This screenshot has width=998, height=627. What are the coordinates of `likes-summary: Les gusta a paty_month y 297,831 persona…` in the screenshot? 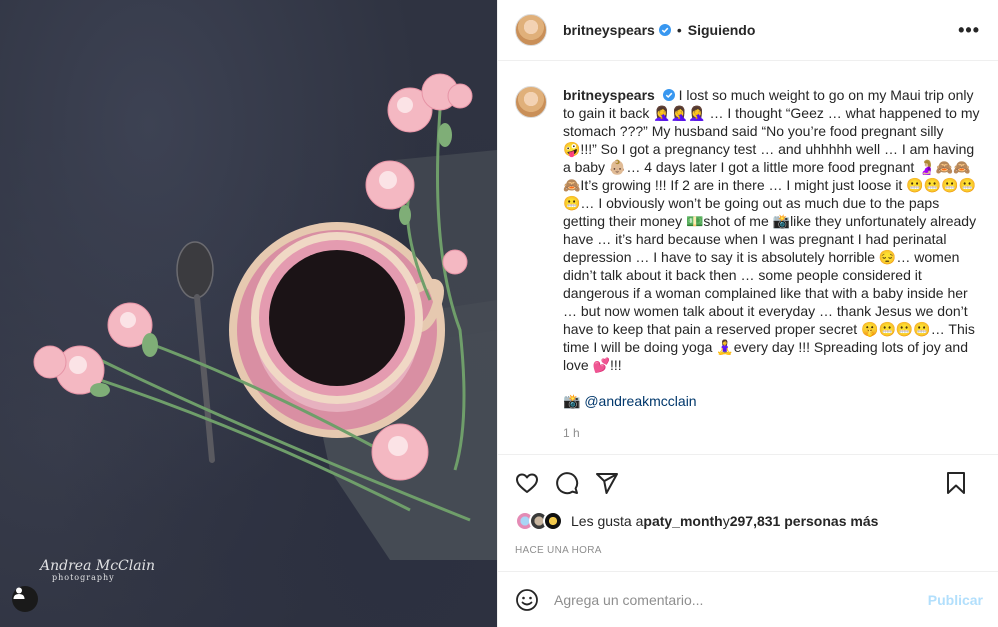 It's located at (696, 521).